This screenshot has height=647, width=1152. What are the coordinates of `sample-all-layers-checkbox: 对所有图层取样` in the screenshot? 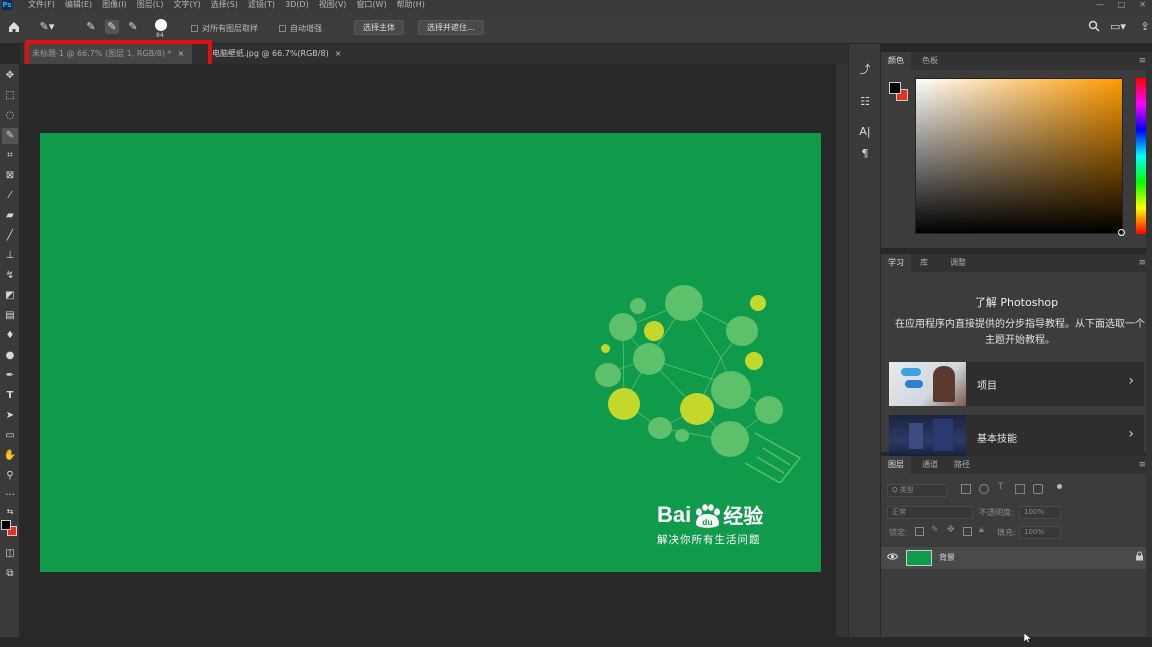 It's located at (224, 28).